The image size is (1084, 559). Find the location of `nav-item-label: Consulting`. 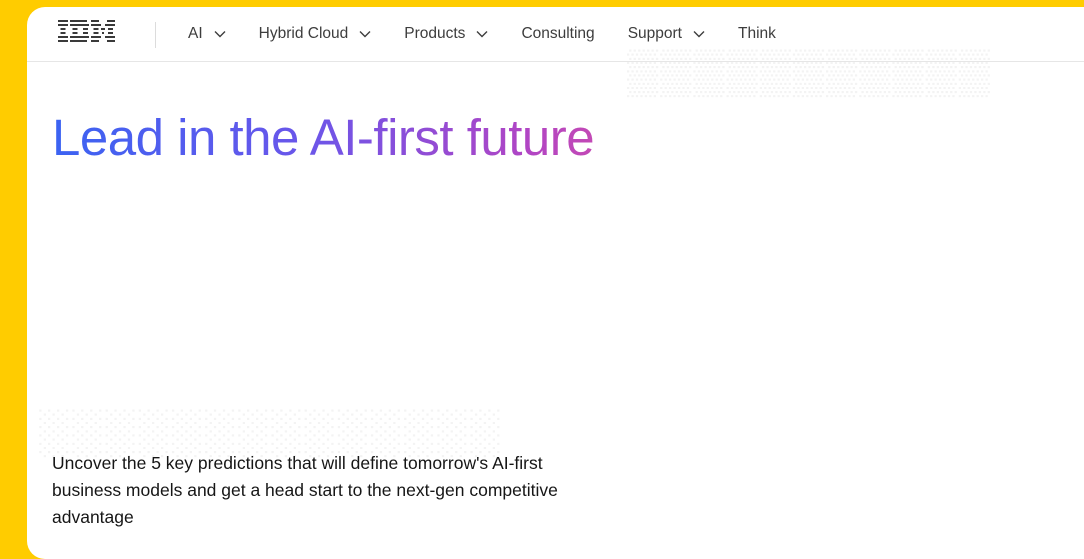

nav-item-label: Consulting is located at coordinates (558, 33).